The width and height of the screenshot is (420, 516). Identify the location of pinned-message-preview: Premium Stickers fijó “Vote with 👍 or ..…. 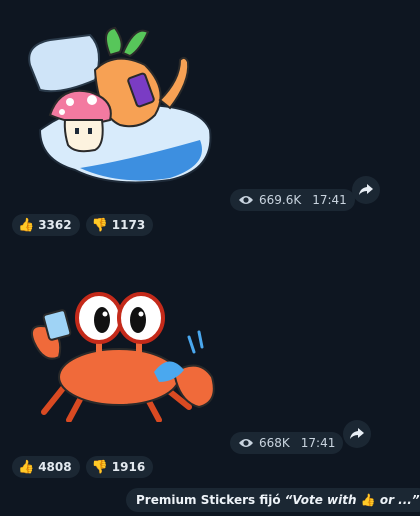
(273, 500).